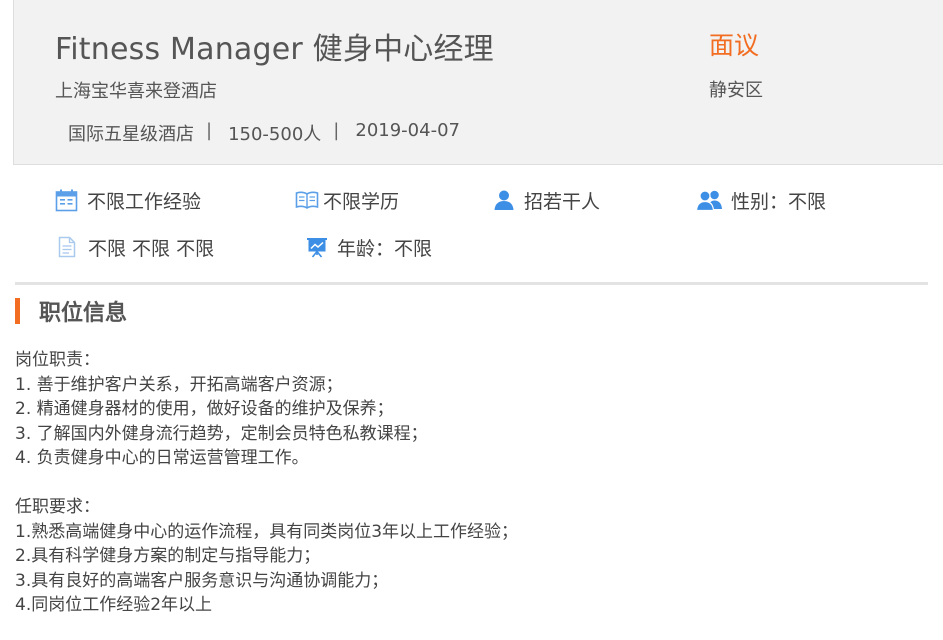  Describe the element at coordinates (736, 90) in the screenshot. I see `district-label: 静安区` at that location.